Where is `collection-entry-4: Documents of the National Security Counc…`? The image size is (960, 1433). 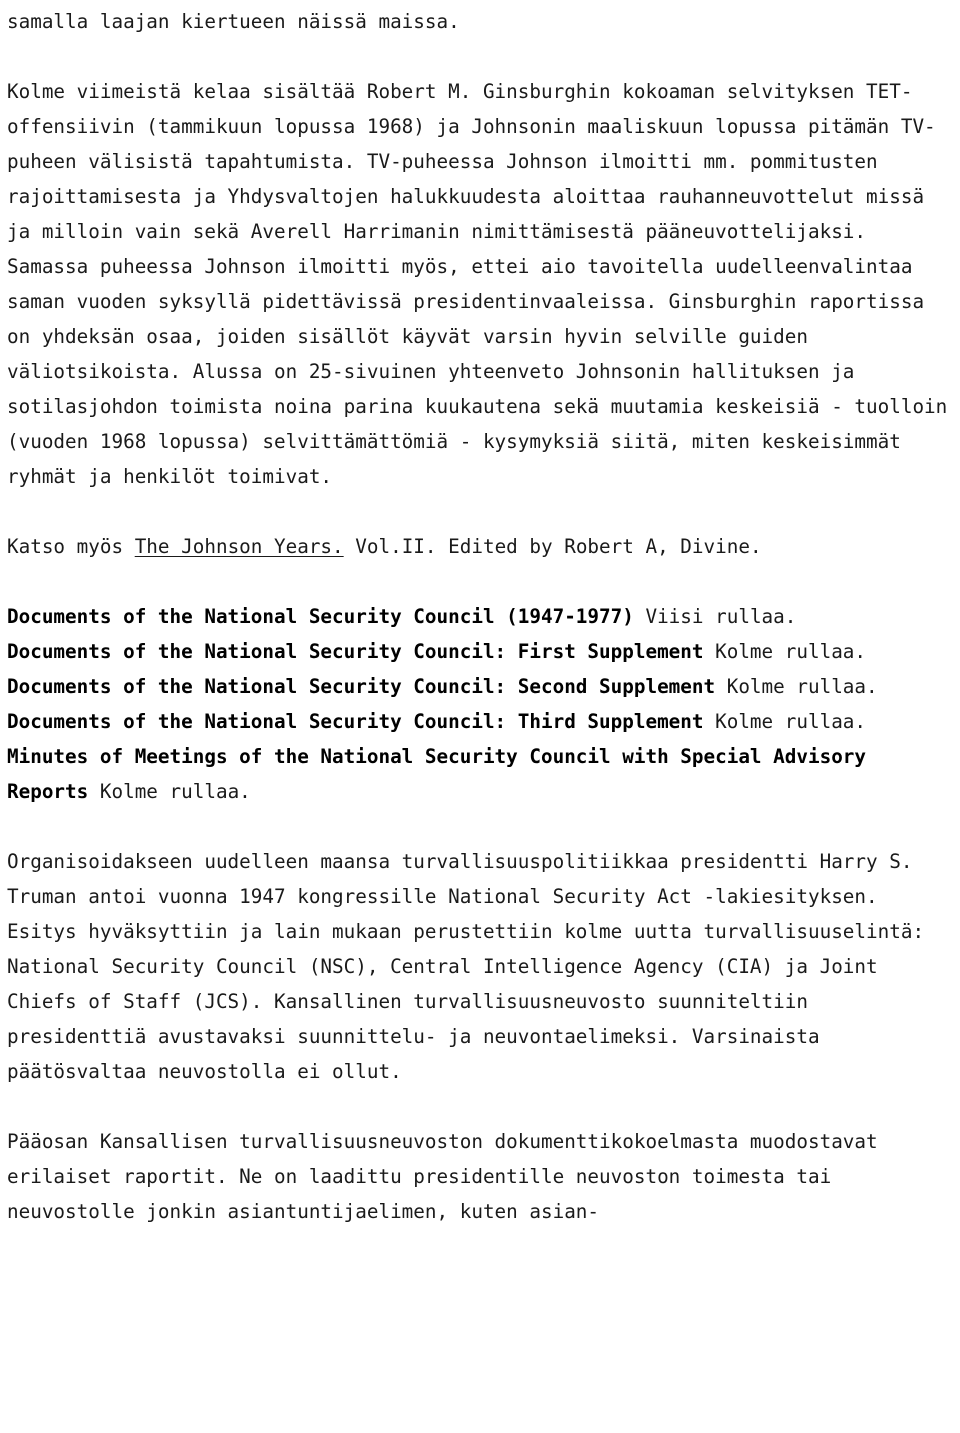 collection-entry-4: Documents of the National Security Counc… is located at coordinates (480, 721).